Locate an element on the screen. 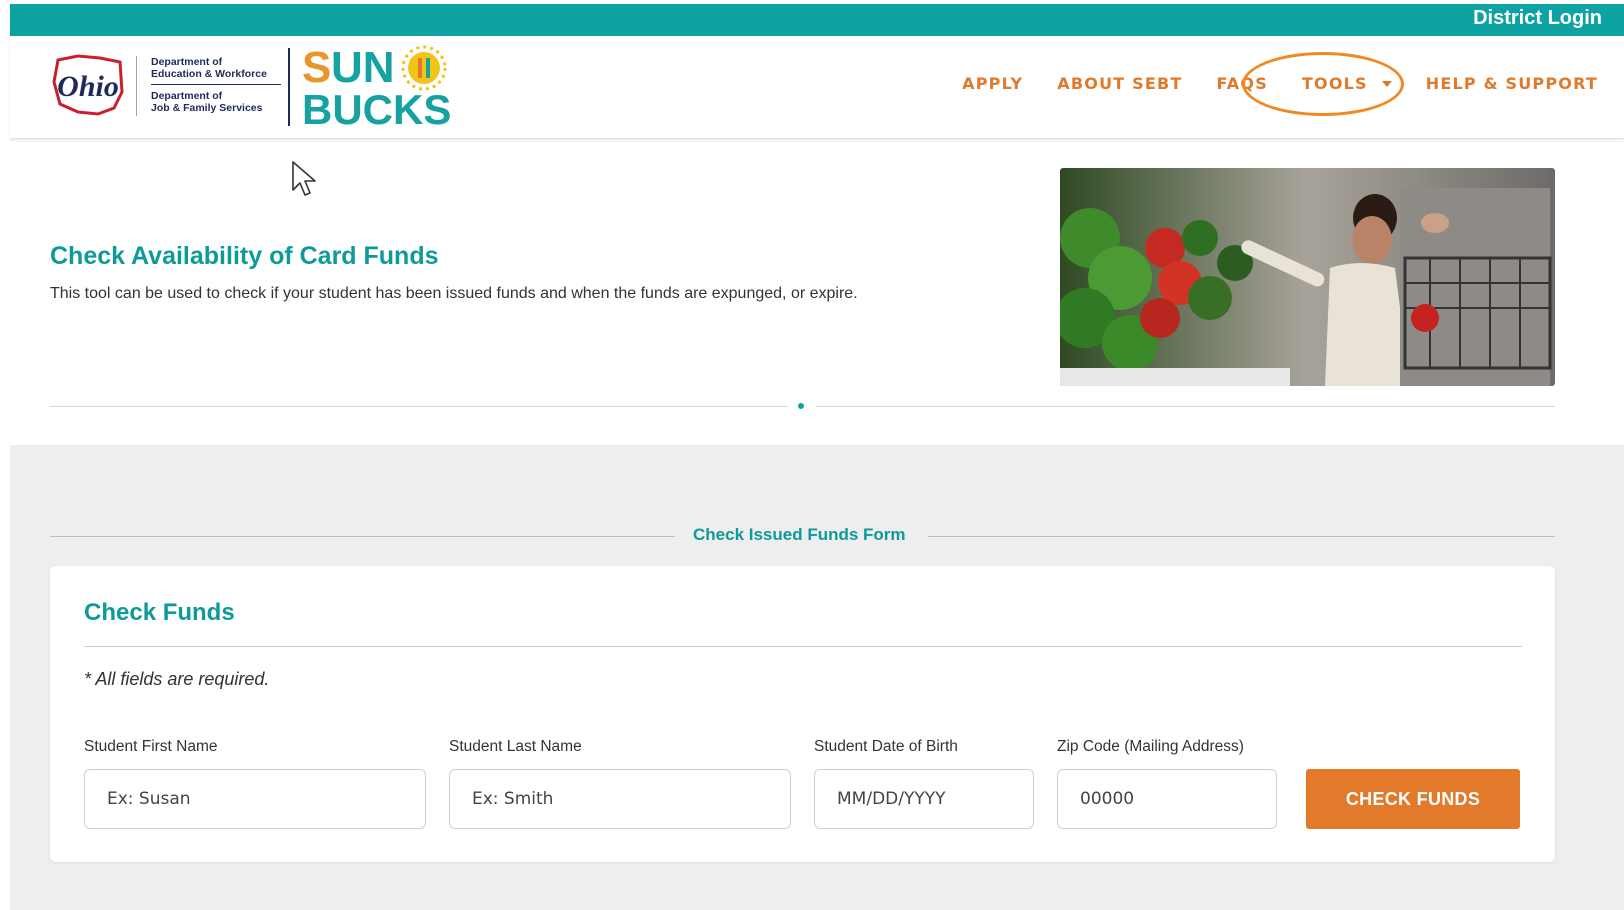  logo-separator is located at coordinates (136, 86).